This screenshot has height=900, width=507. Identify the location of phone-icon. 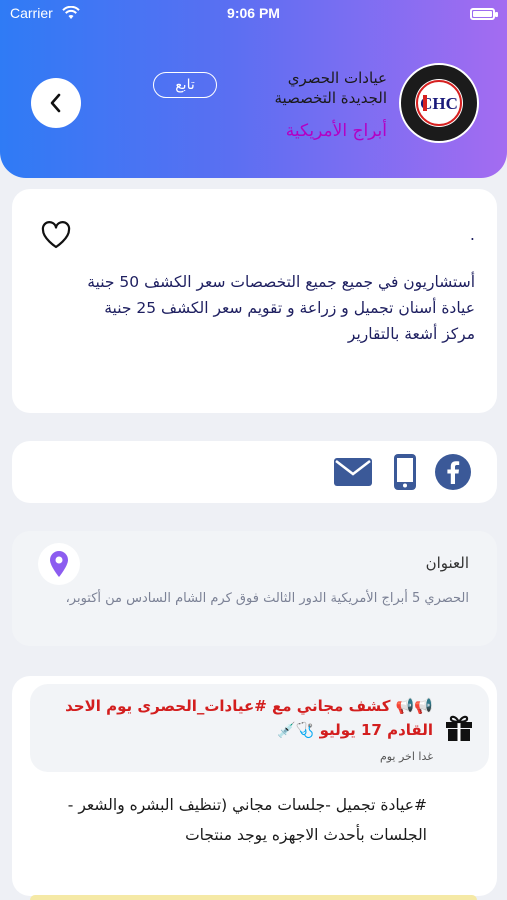
(405, 472).